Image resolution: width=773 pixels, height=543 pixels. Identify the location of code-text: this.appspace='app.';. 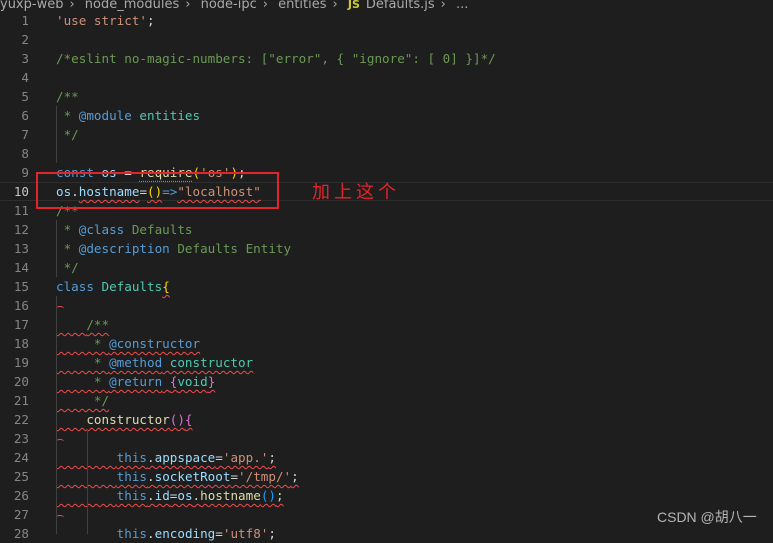
(166, 457).